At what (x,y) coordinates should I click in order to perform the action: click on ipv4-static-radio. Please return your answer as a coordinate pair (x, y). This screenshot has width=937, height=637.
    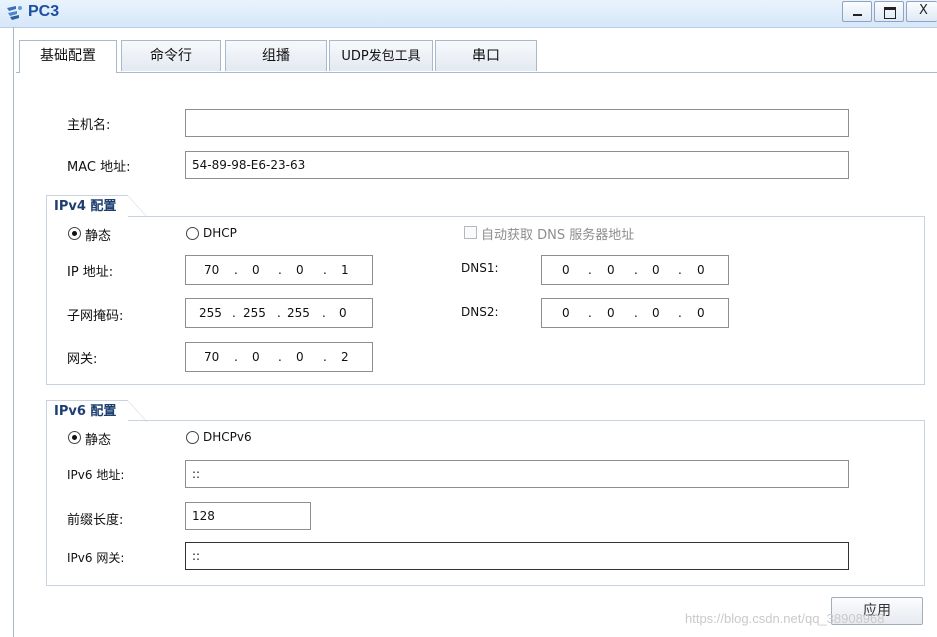
    Looking at the image, I should click on (74, 233).